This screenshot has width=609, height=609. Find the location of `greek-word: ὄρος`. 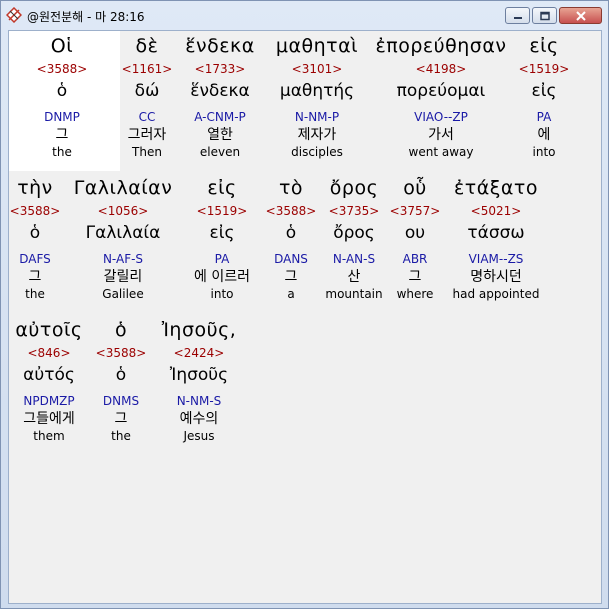

greek-word: ὄρος is located at coordinates (354, 188).